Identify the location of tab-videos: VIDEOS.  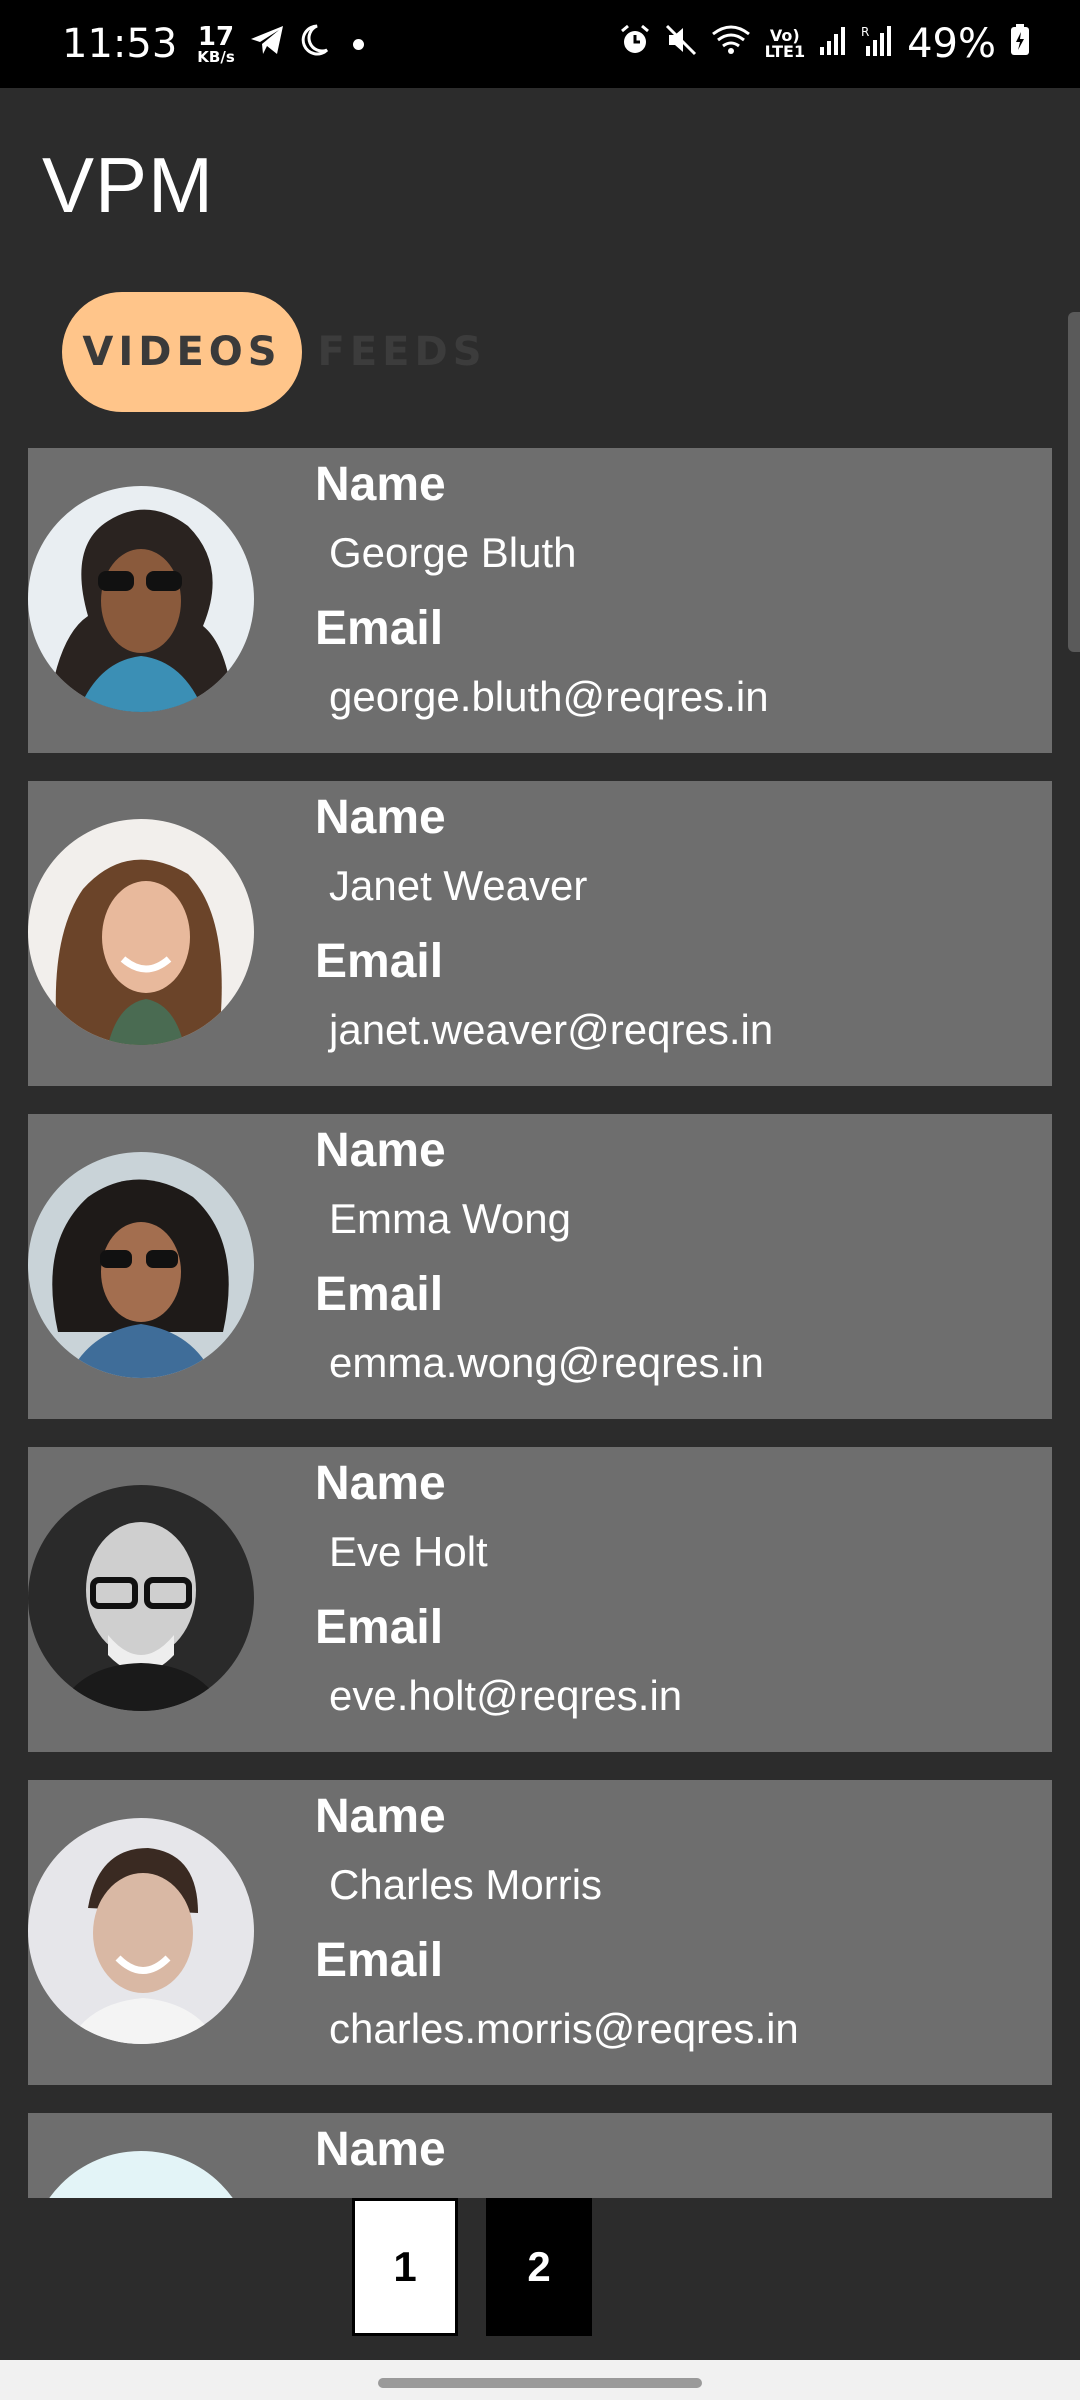
(182, 352).